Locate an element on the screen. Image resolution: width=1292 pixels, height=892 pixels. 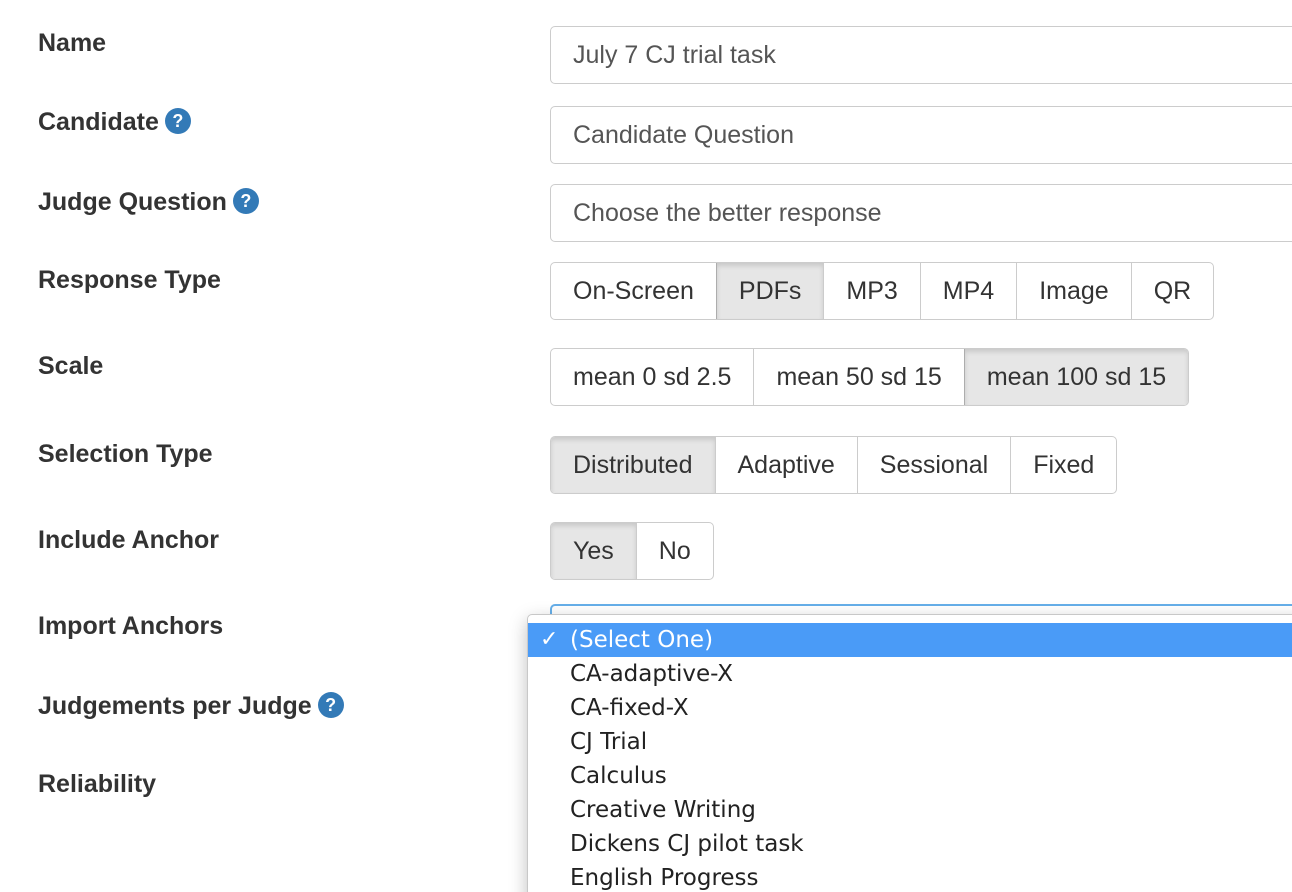
selection-type-group: Distributed Adaptive Sessional Fixed is located at coordinates (834, 465).